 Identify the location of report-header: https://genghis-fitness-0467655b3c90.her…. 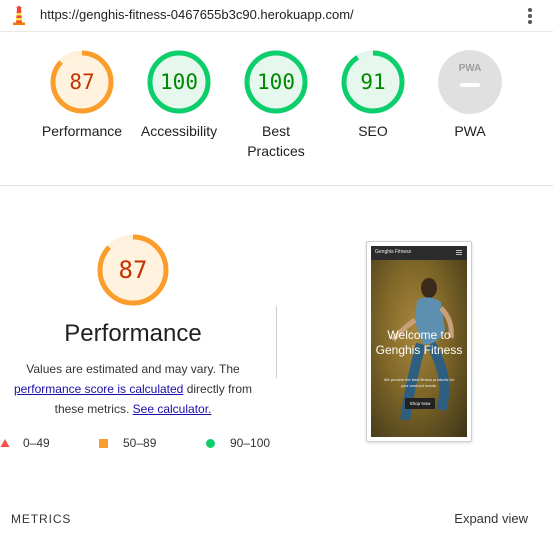
(276, 16).